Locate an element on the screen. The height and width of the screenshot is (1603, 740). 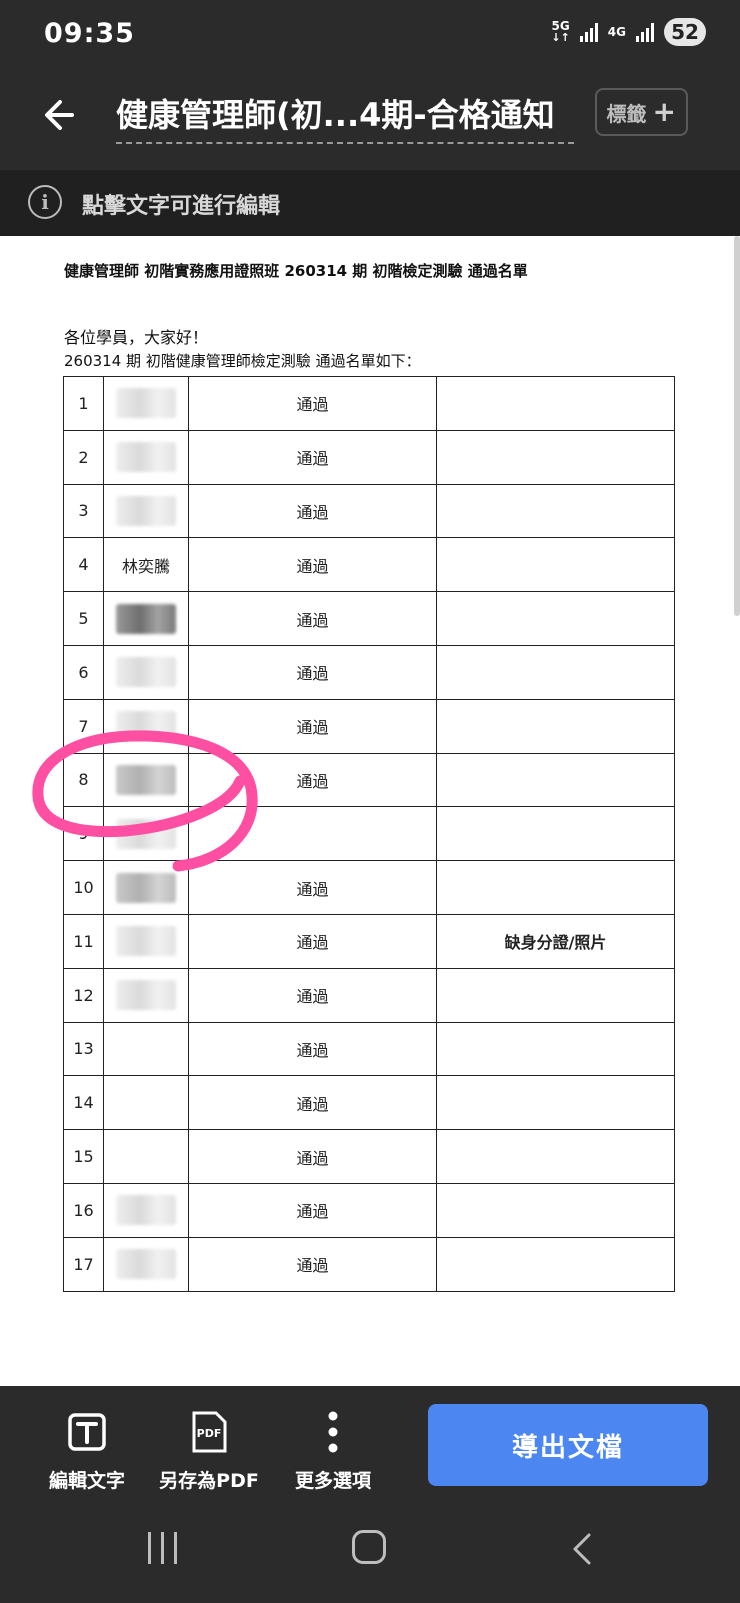
document-intro: 260314 期 初階健康管理師檢定測驗 通過名單如下： is located at coordinates (242, 360).